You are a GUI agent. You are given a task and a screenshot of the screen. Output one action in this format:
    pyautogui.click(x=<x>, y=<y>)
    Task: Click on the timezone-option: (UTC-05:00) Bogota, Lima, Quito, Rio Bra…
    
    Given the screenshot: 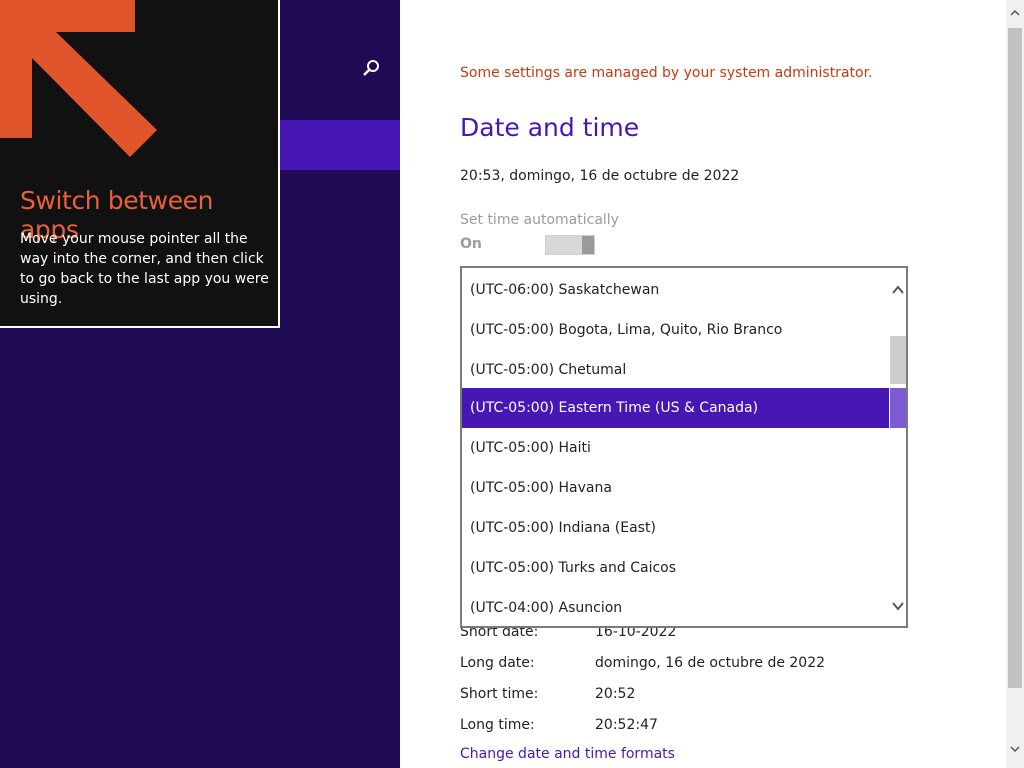 What is the action you would take?
    pyautogui.click(x=676, y=330)
    